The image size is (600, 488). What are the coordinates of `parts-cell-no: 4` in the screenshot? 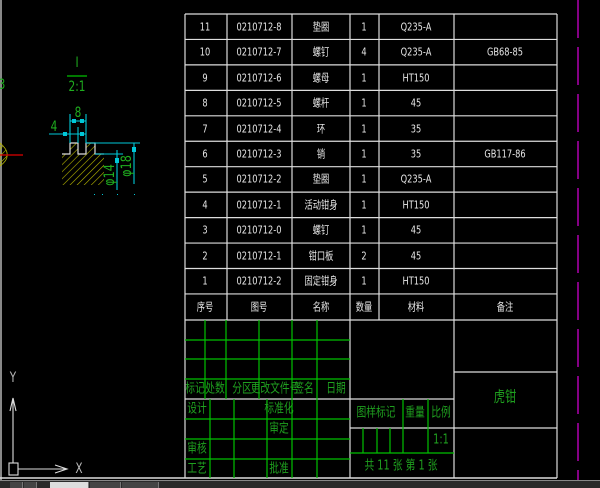 It's located at (205, 205).